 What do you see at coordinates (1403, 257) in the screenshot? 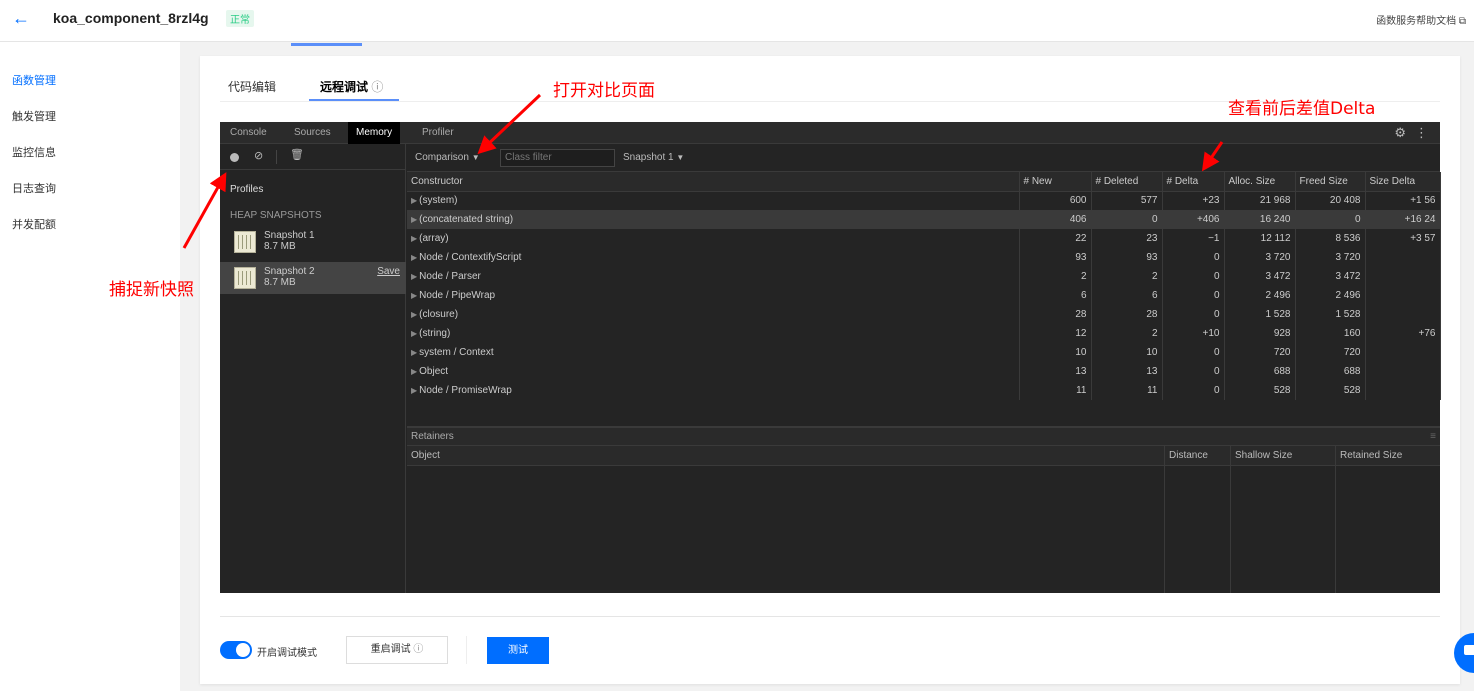
I see `size-delta-cell` at bounding box center [1403, 257].